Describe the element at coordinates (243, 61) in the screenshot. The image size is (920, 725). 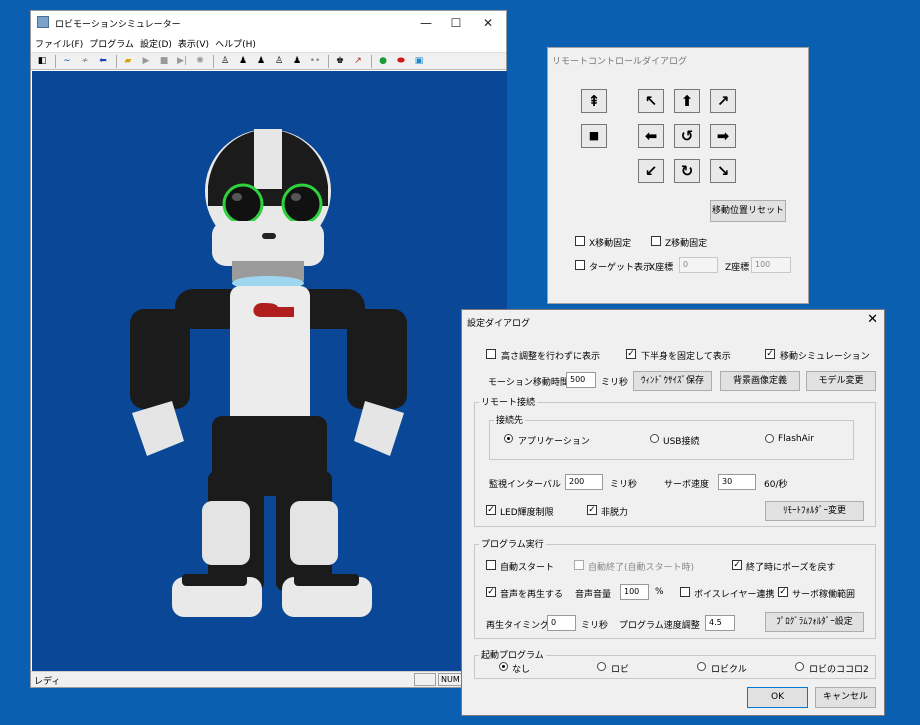
I see `robot-pose-2-icon: ♟` at that location.